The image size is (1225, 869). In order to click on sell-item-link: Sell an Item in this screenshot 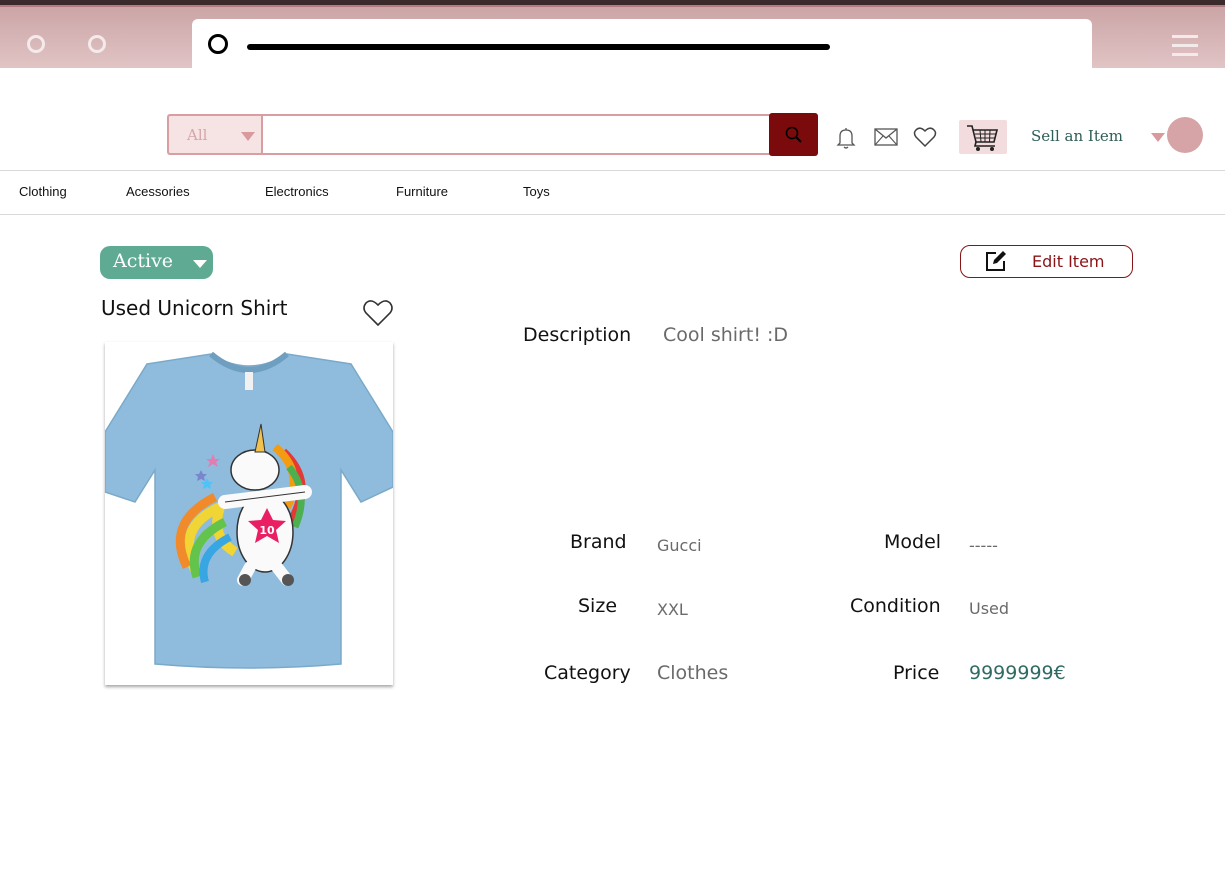, I will do `click(1077, 136)`.